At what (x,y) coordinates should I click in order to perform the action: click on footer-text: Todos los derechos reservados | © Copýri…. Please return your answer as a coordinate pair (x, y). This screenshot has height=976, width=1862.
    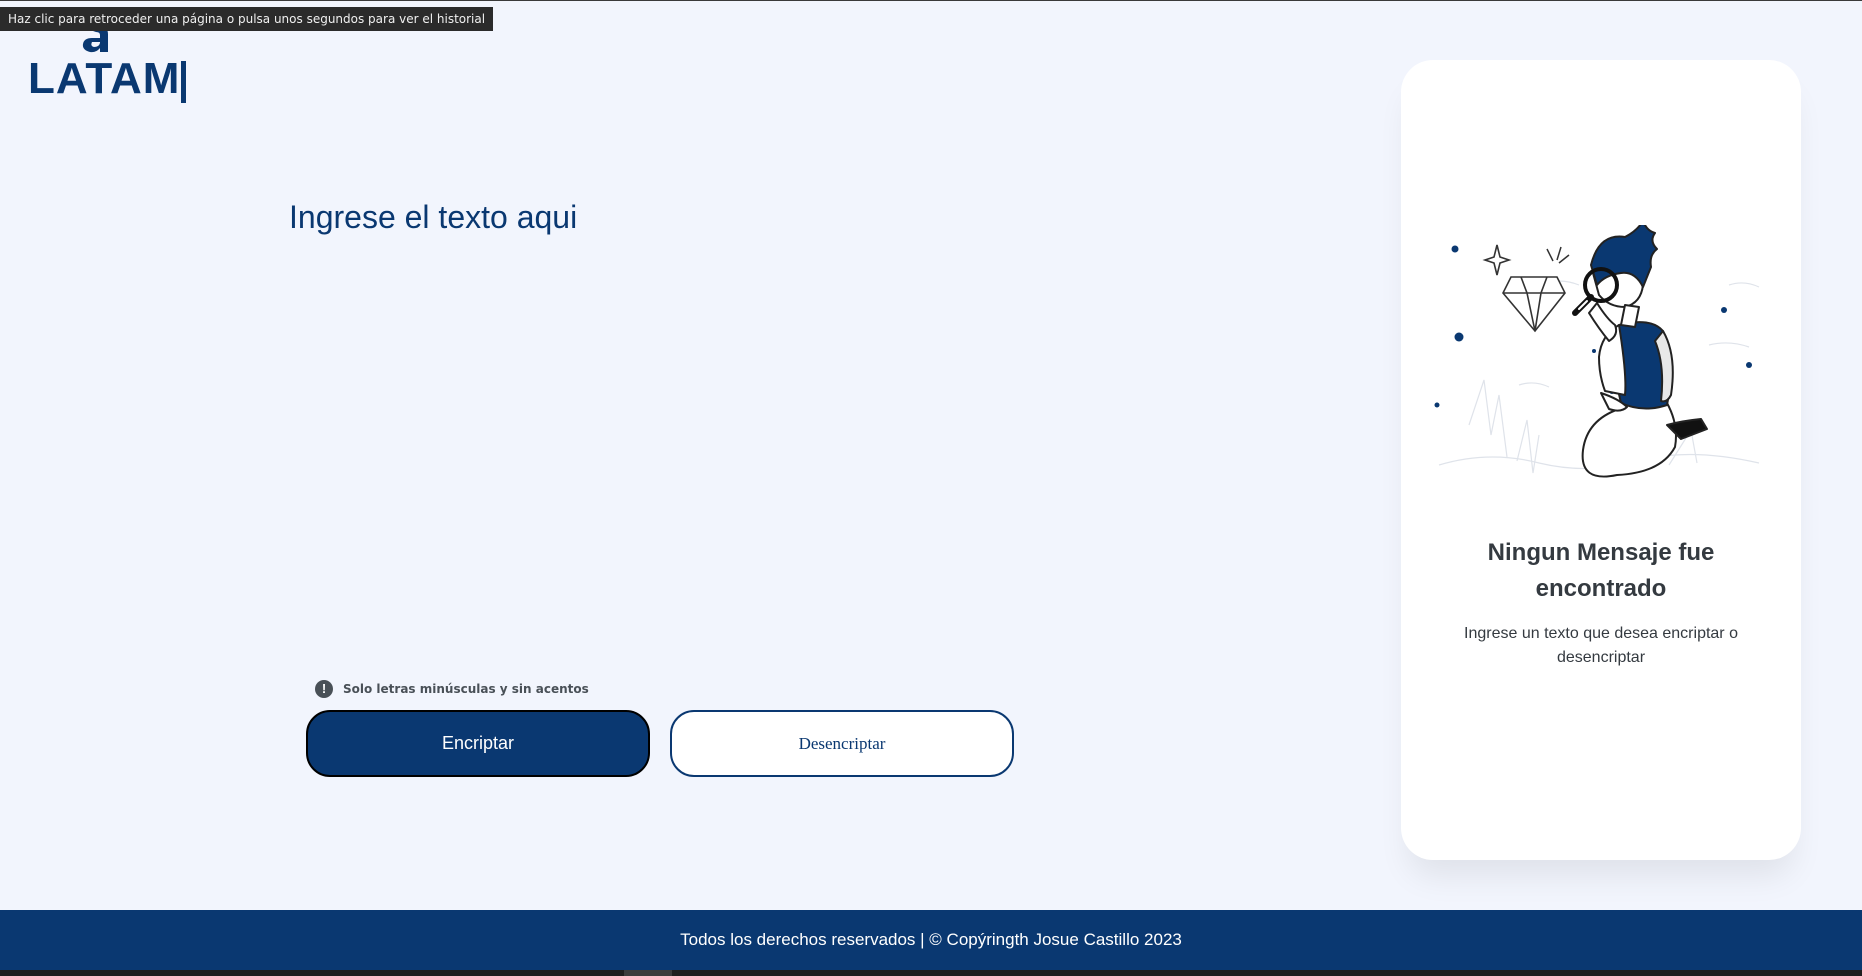
    Looking at the image, I should click on (931, 939).